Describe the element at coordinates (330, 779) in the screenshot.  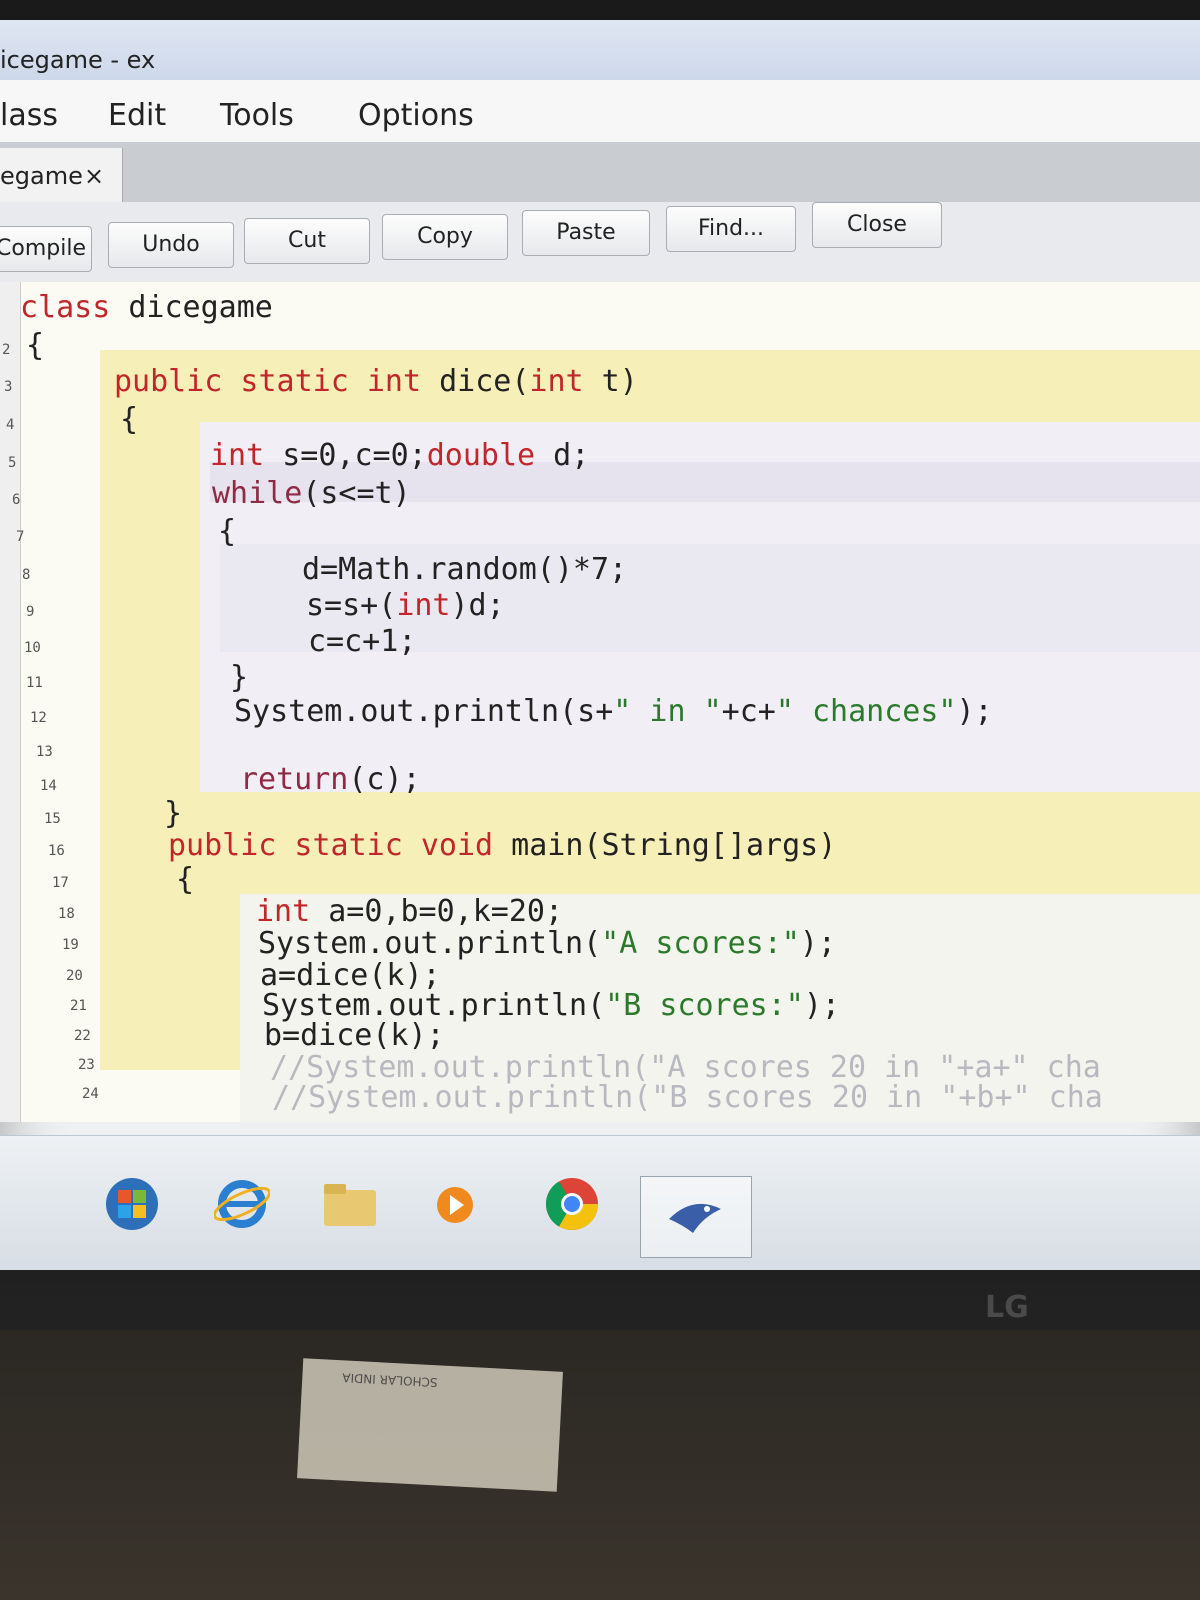
I see `code-line: return(c);` at that location.